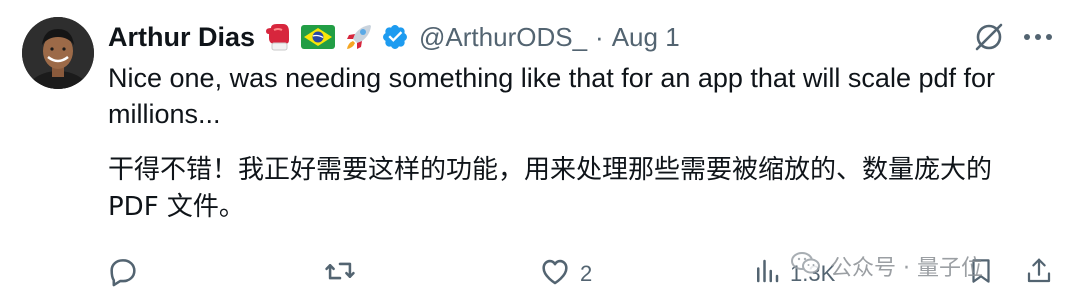 This screenshot has height=305, width=1080. What do you see at coordinates (318, 37) in the screenshot?
I see `brazil-flag-icon` at bounding box center [318, 37].